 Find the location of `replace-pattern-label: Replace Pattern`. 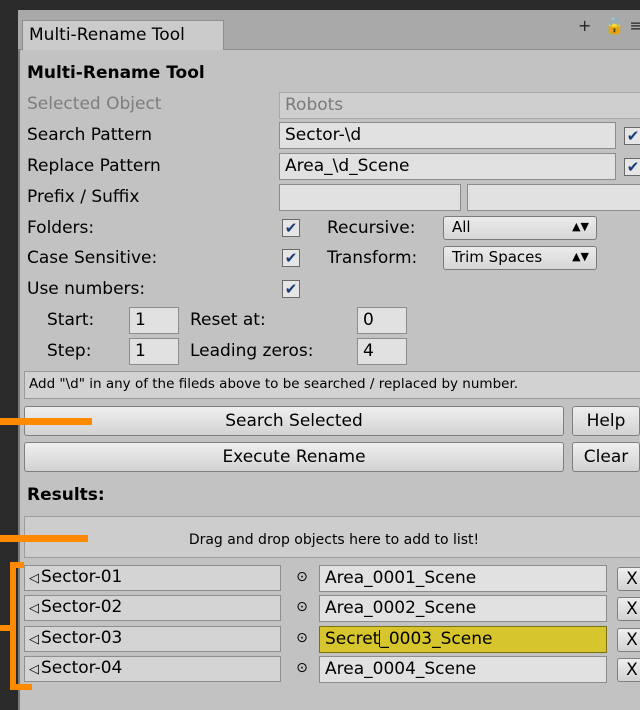

replace-pattern-label: Replace Pattern is located at coordinates (94, 166).